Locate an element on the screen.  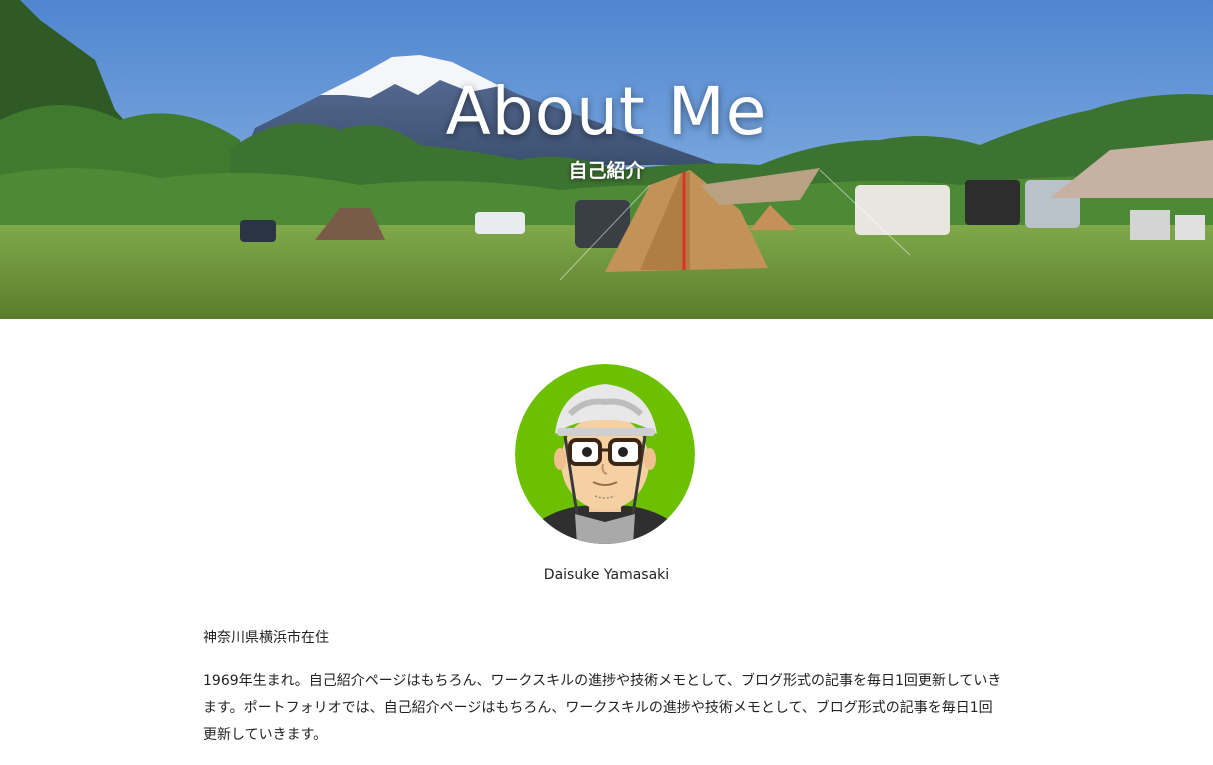
profile-name: Daisuke Yamasaki is located at coordinates (606, 575).